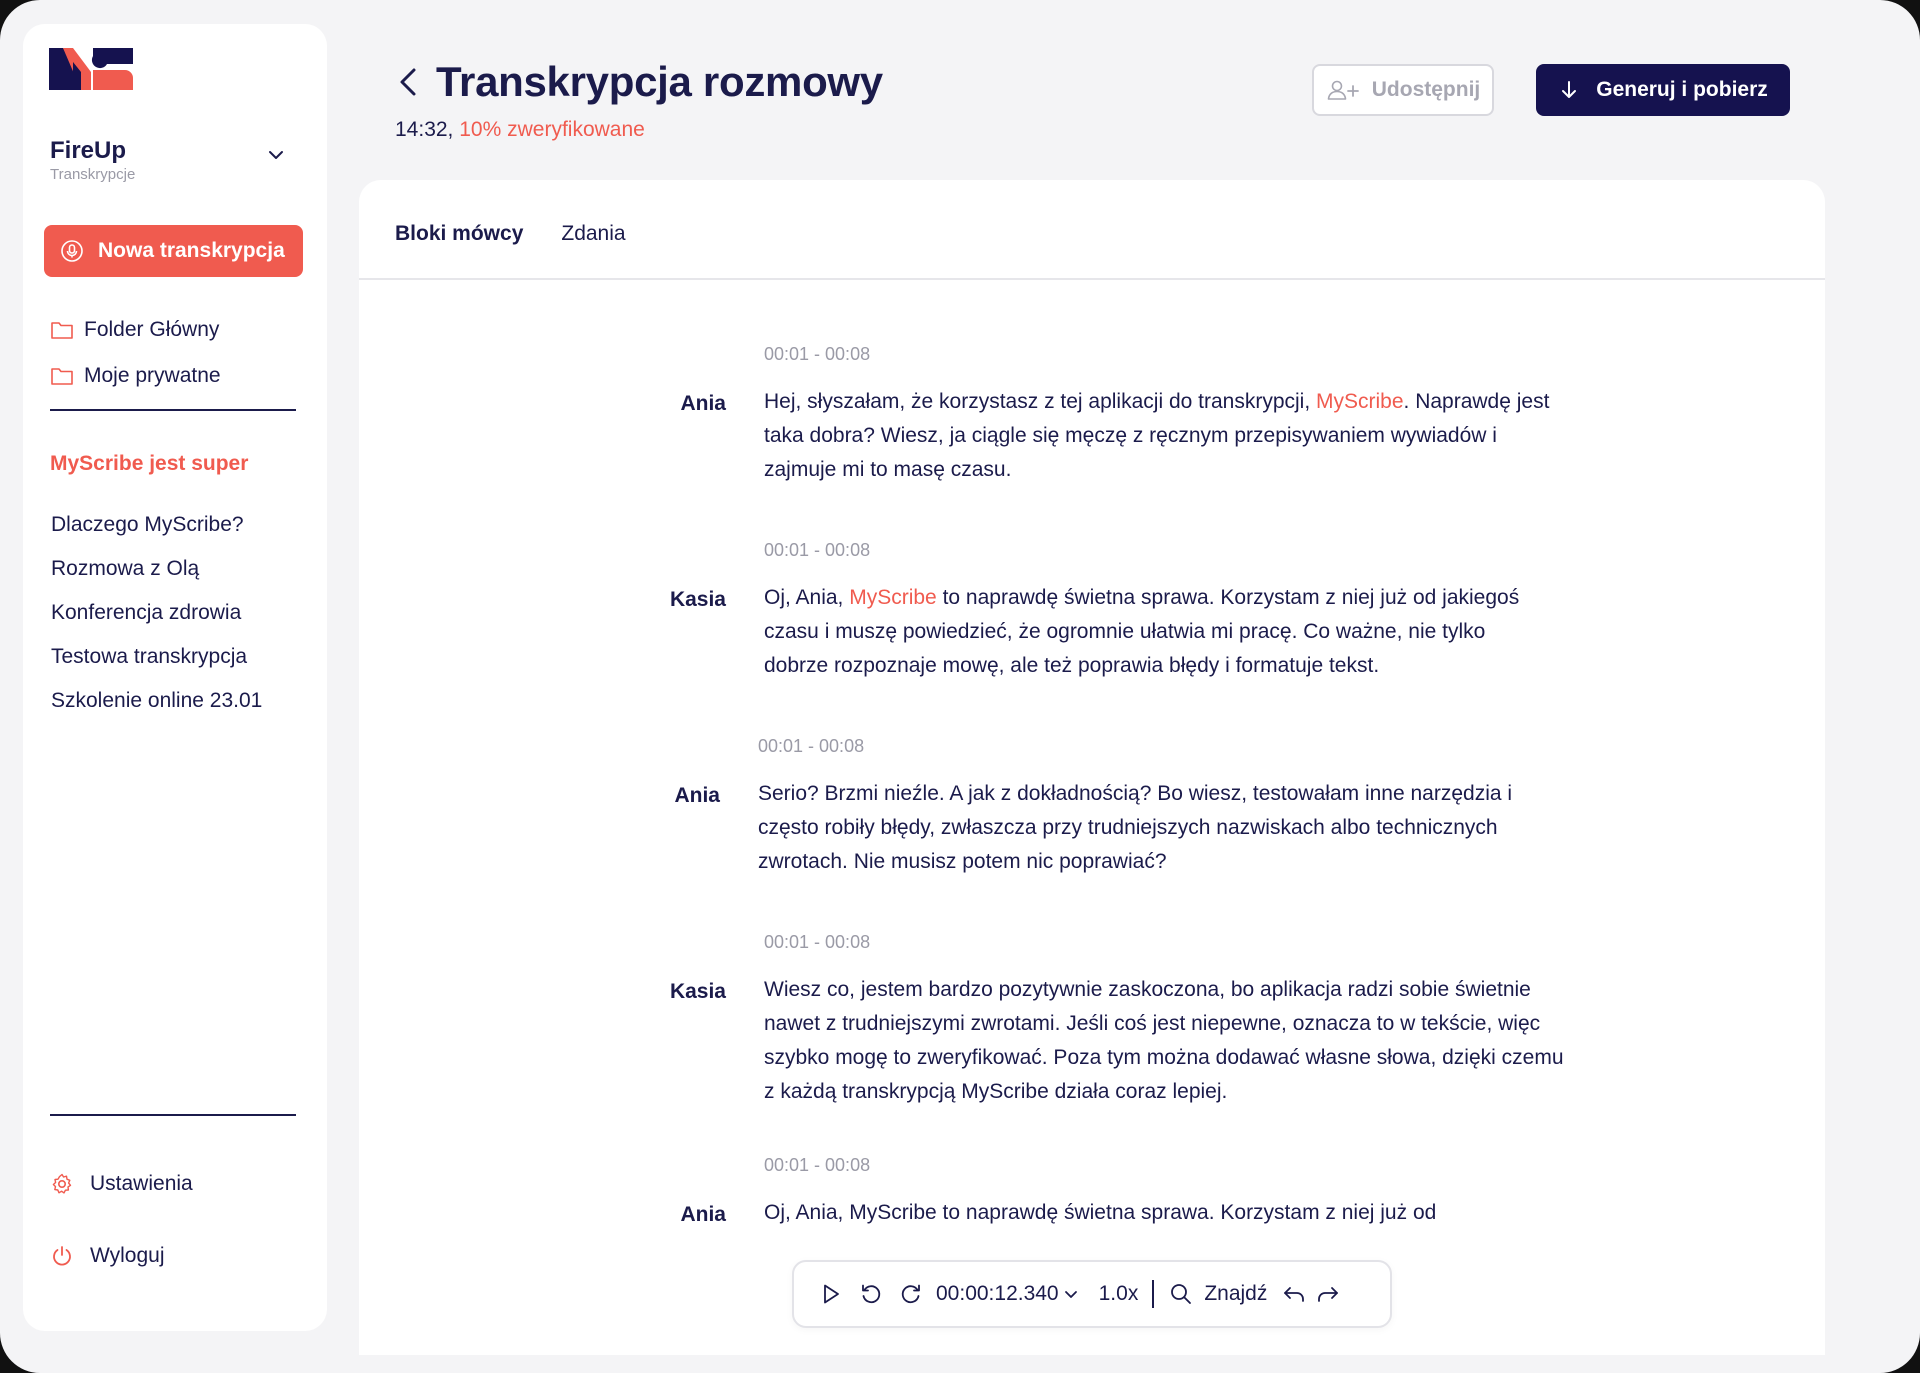 Image resolution: width=1920 pixels, height=1373 pixels. I want to click on tab-speaker-blocks: Bloki mówcy, so click(459, 234).